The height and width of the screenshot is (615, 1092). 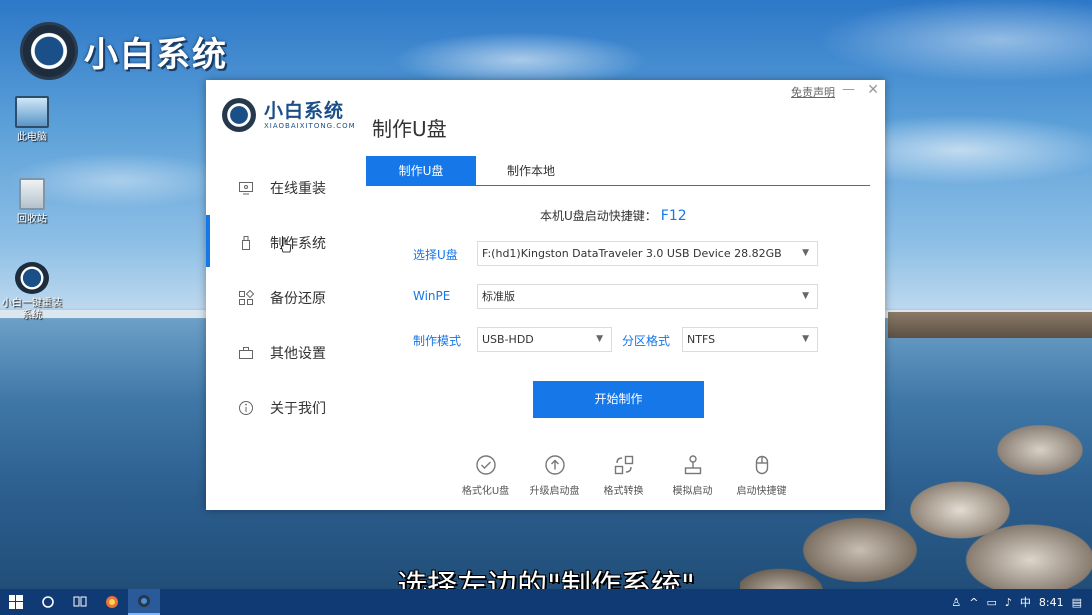 I want to click on window-logo: 小白系统 XIAOBAIXITONG.COM, so click(x=289, y=115).